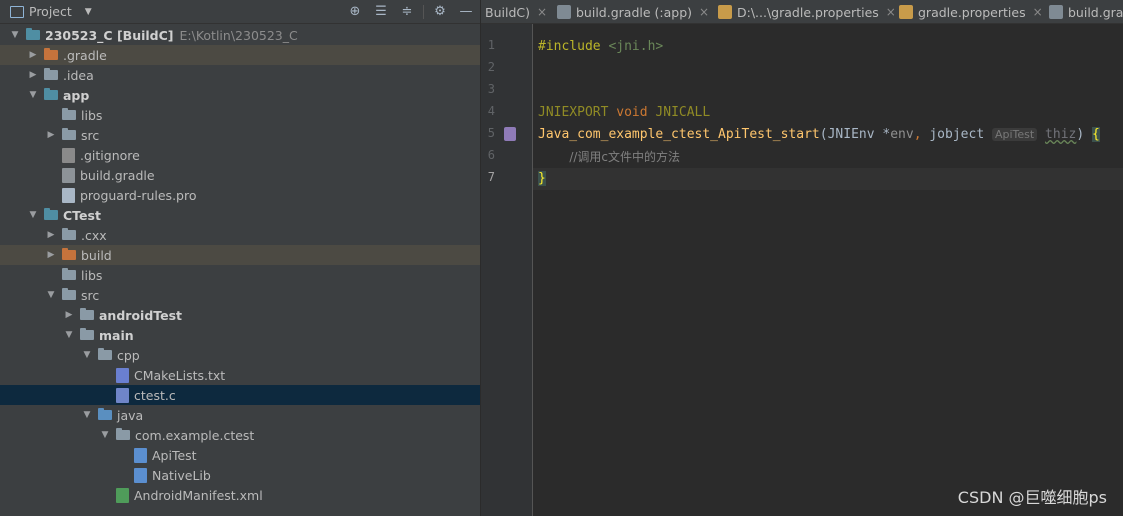  What do you see at coordinates (491, 177) in the screenshot?
I see `line-number: 7` at bounding box center [491, 177].